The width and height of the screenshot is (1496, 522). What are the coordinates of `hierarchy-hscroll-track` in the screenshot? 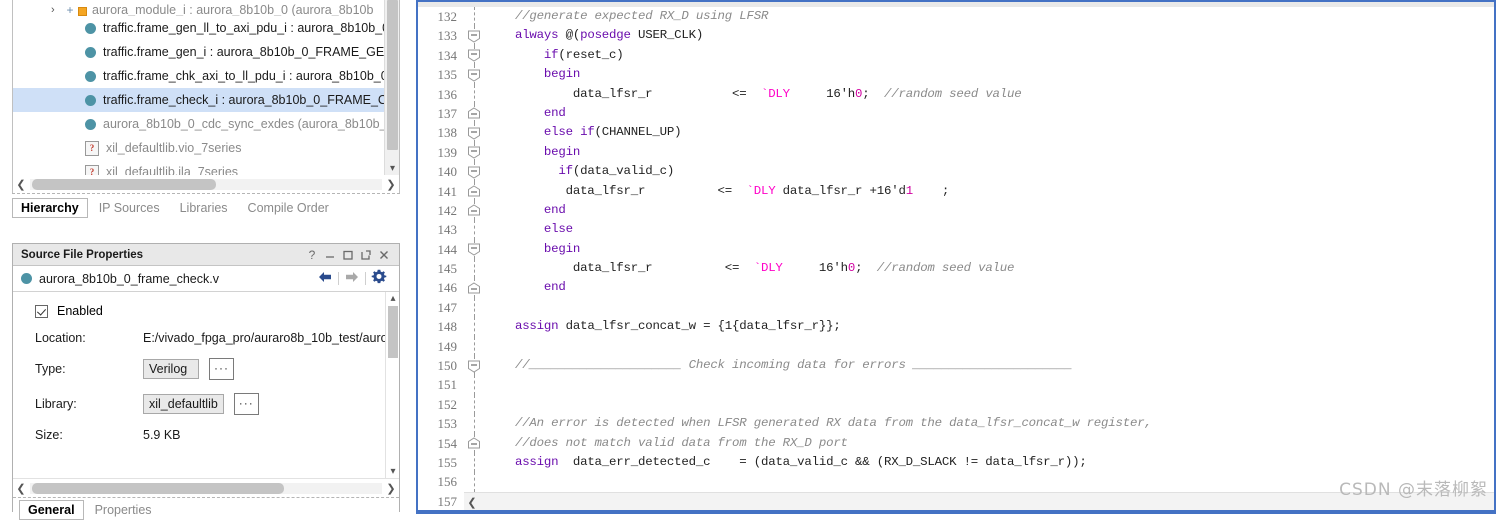 It's located at (206, 184).